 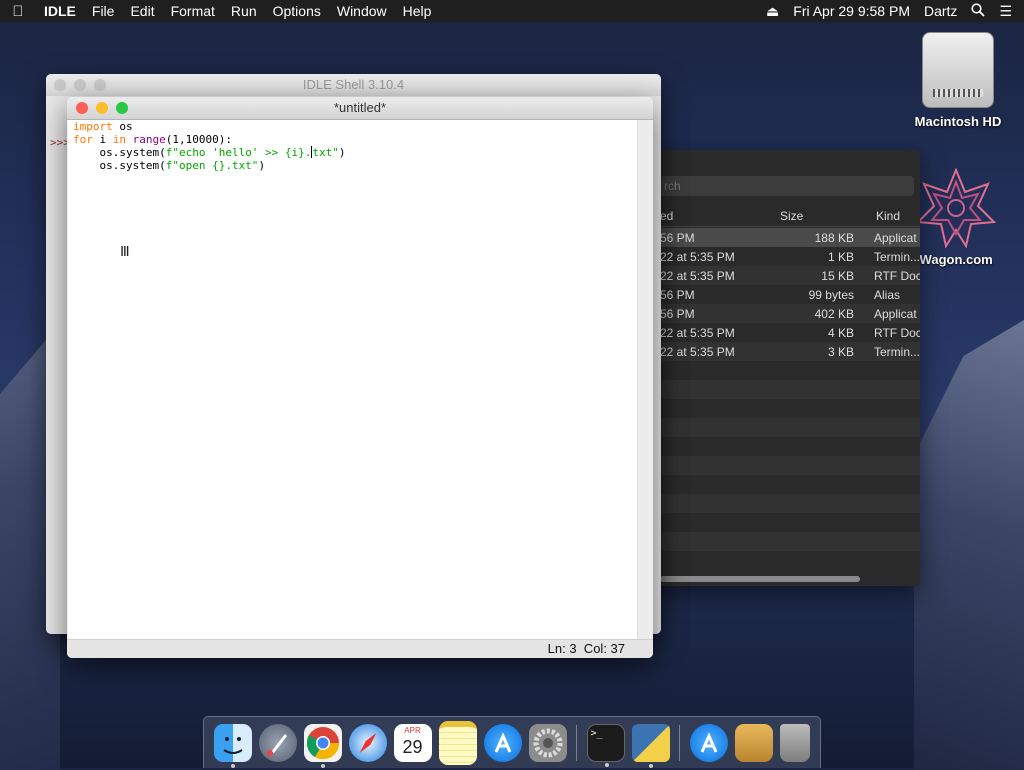 I want to click on desktop-icon-macintosh-hd: Macintosh HD, so click(x=958, y=80).